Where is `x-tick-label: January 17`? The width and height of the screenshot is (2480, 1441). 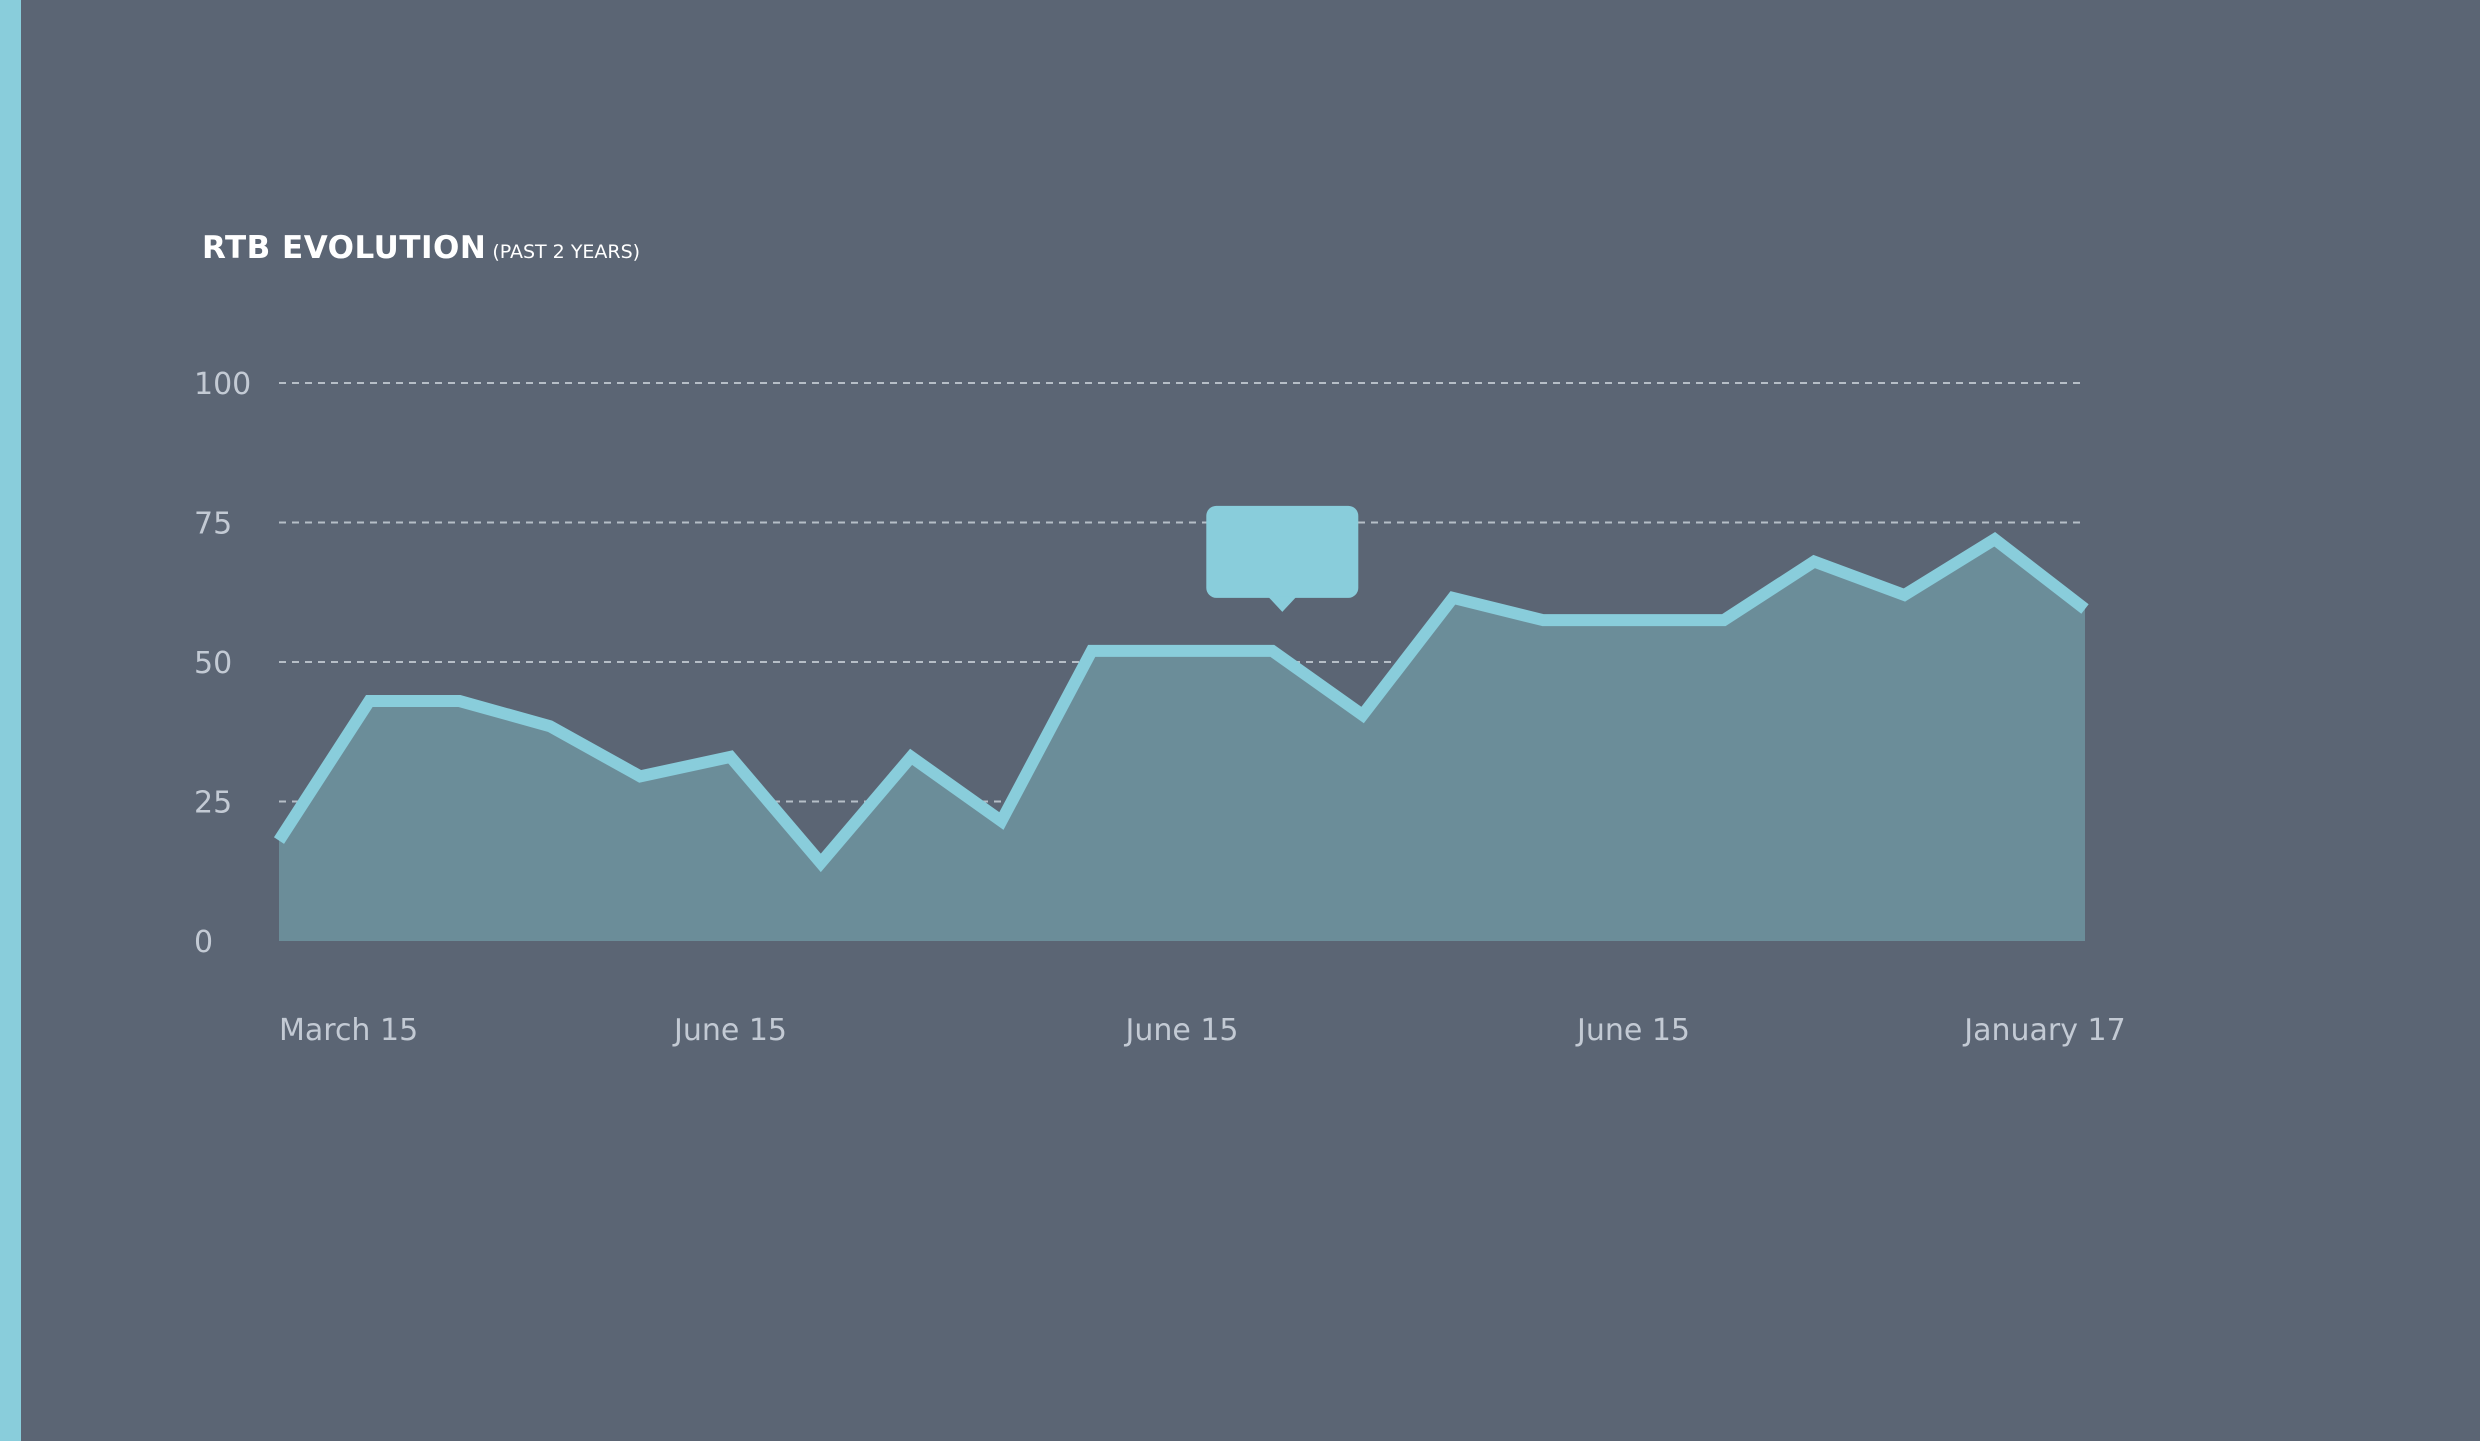 x-tick-label: January 17 is located at coordinates (2043, 1030).